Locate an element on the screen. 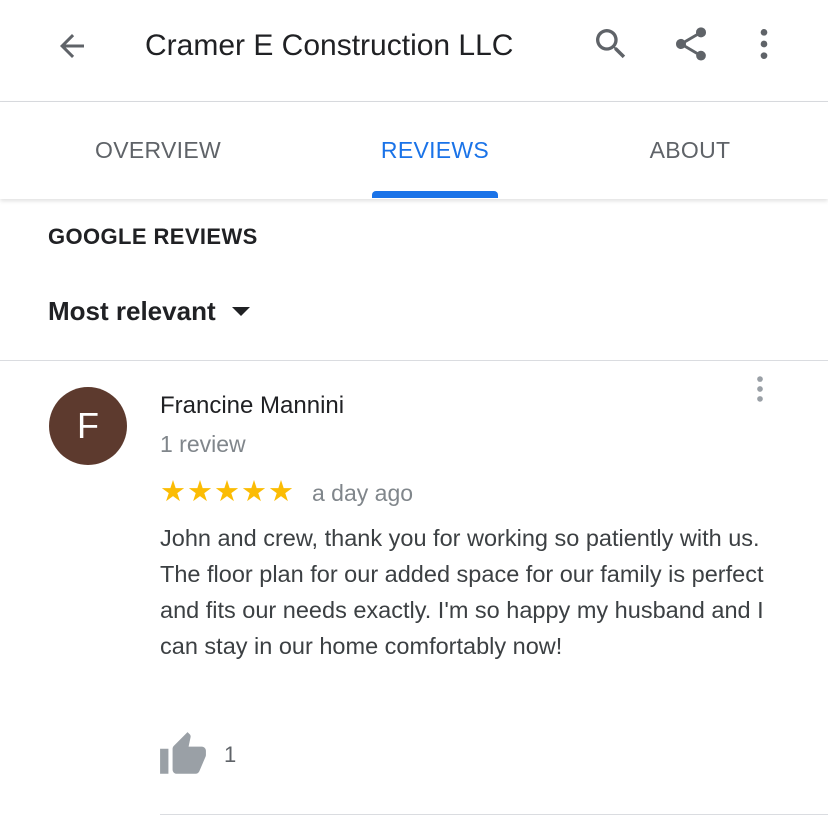 The width and height of the screenshot is (828, 831). like-count: 1 is located at coordinates (230, 754).